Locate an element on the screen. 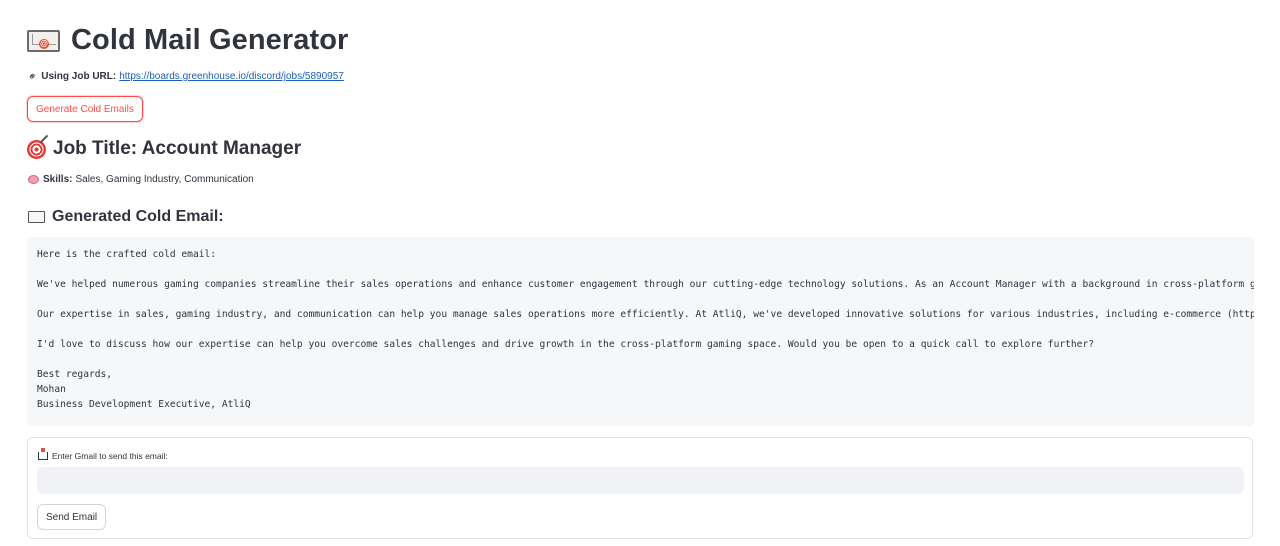 This screenshot has width=1280, height=546. job-title-row: Job Title: Account Manager is located at coordinates (164, 149).